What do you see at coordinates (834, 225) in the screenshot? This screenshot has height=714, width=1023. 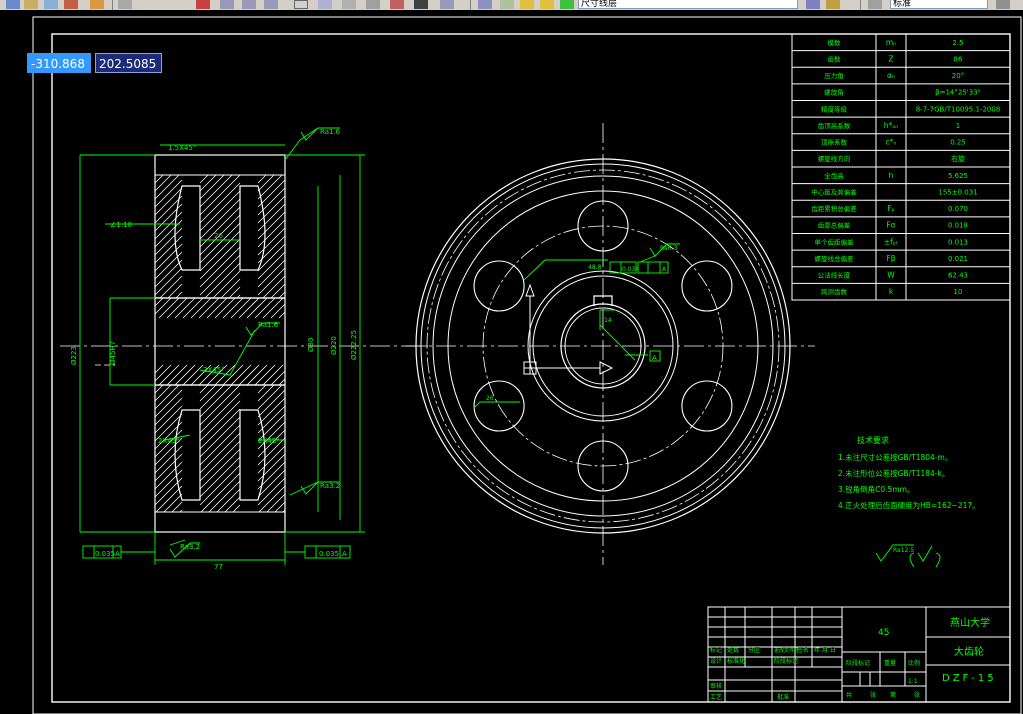 I see `param-name: 齿廓总偏差` at bounding box center [834, 225].